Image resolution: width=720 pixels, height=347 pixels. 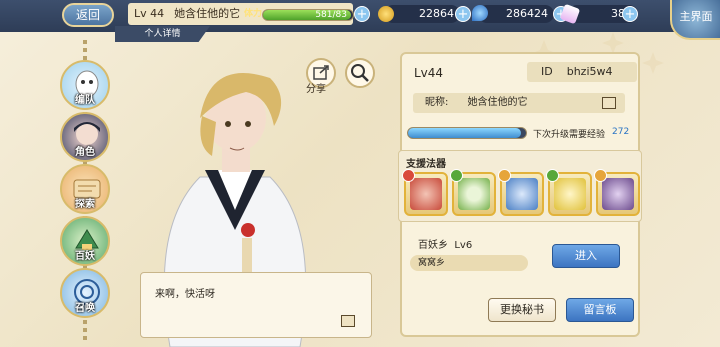 I want to click on message-board-button: 留言板, so click(x=600, y=310).